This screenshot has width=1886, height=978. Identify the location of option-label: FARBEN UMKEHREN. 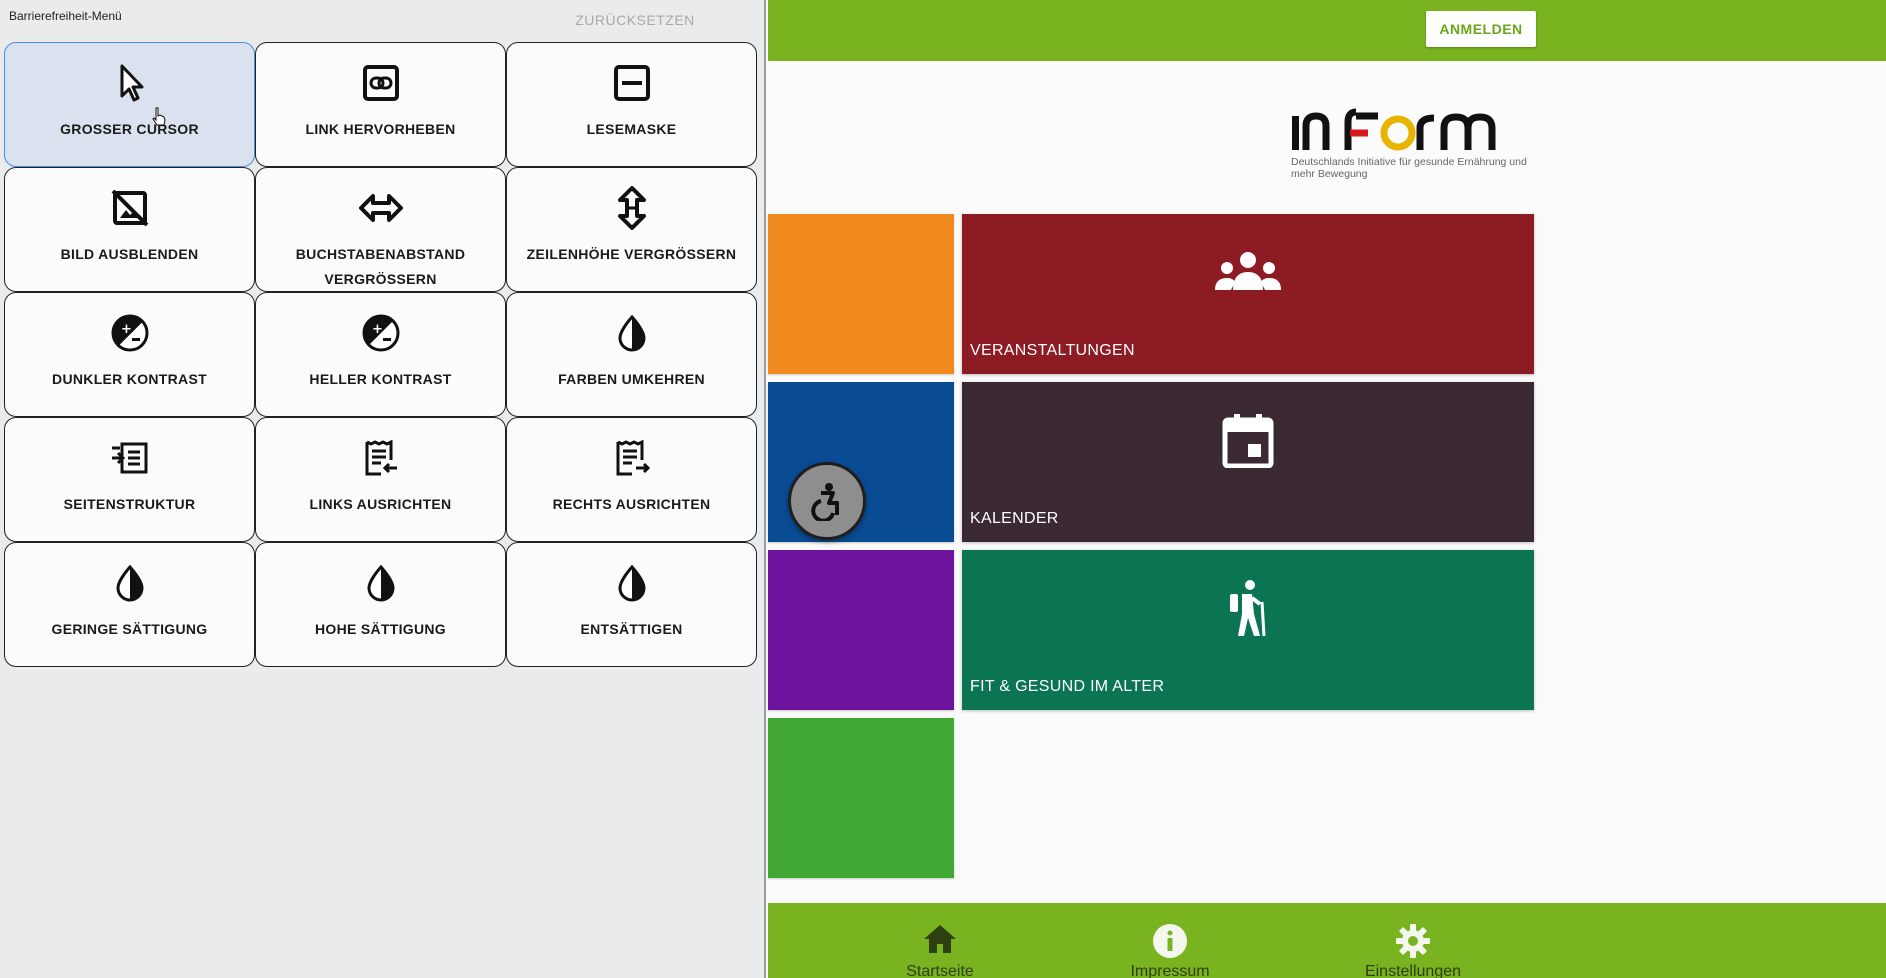
(631, 379).